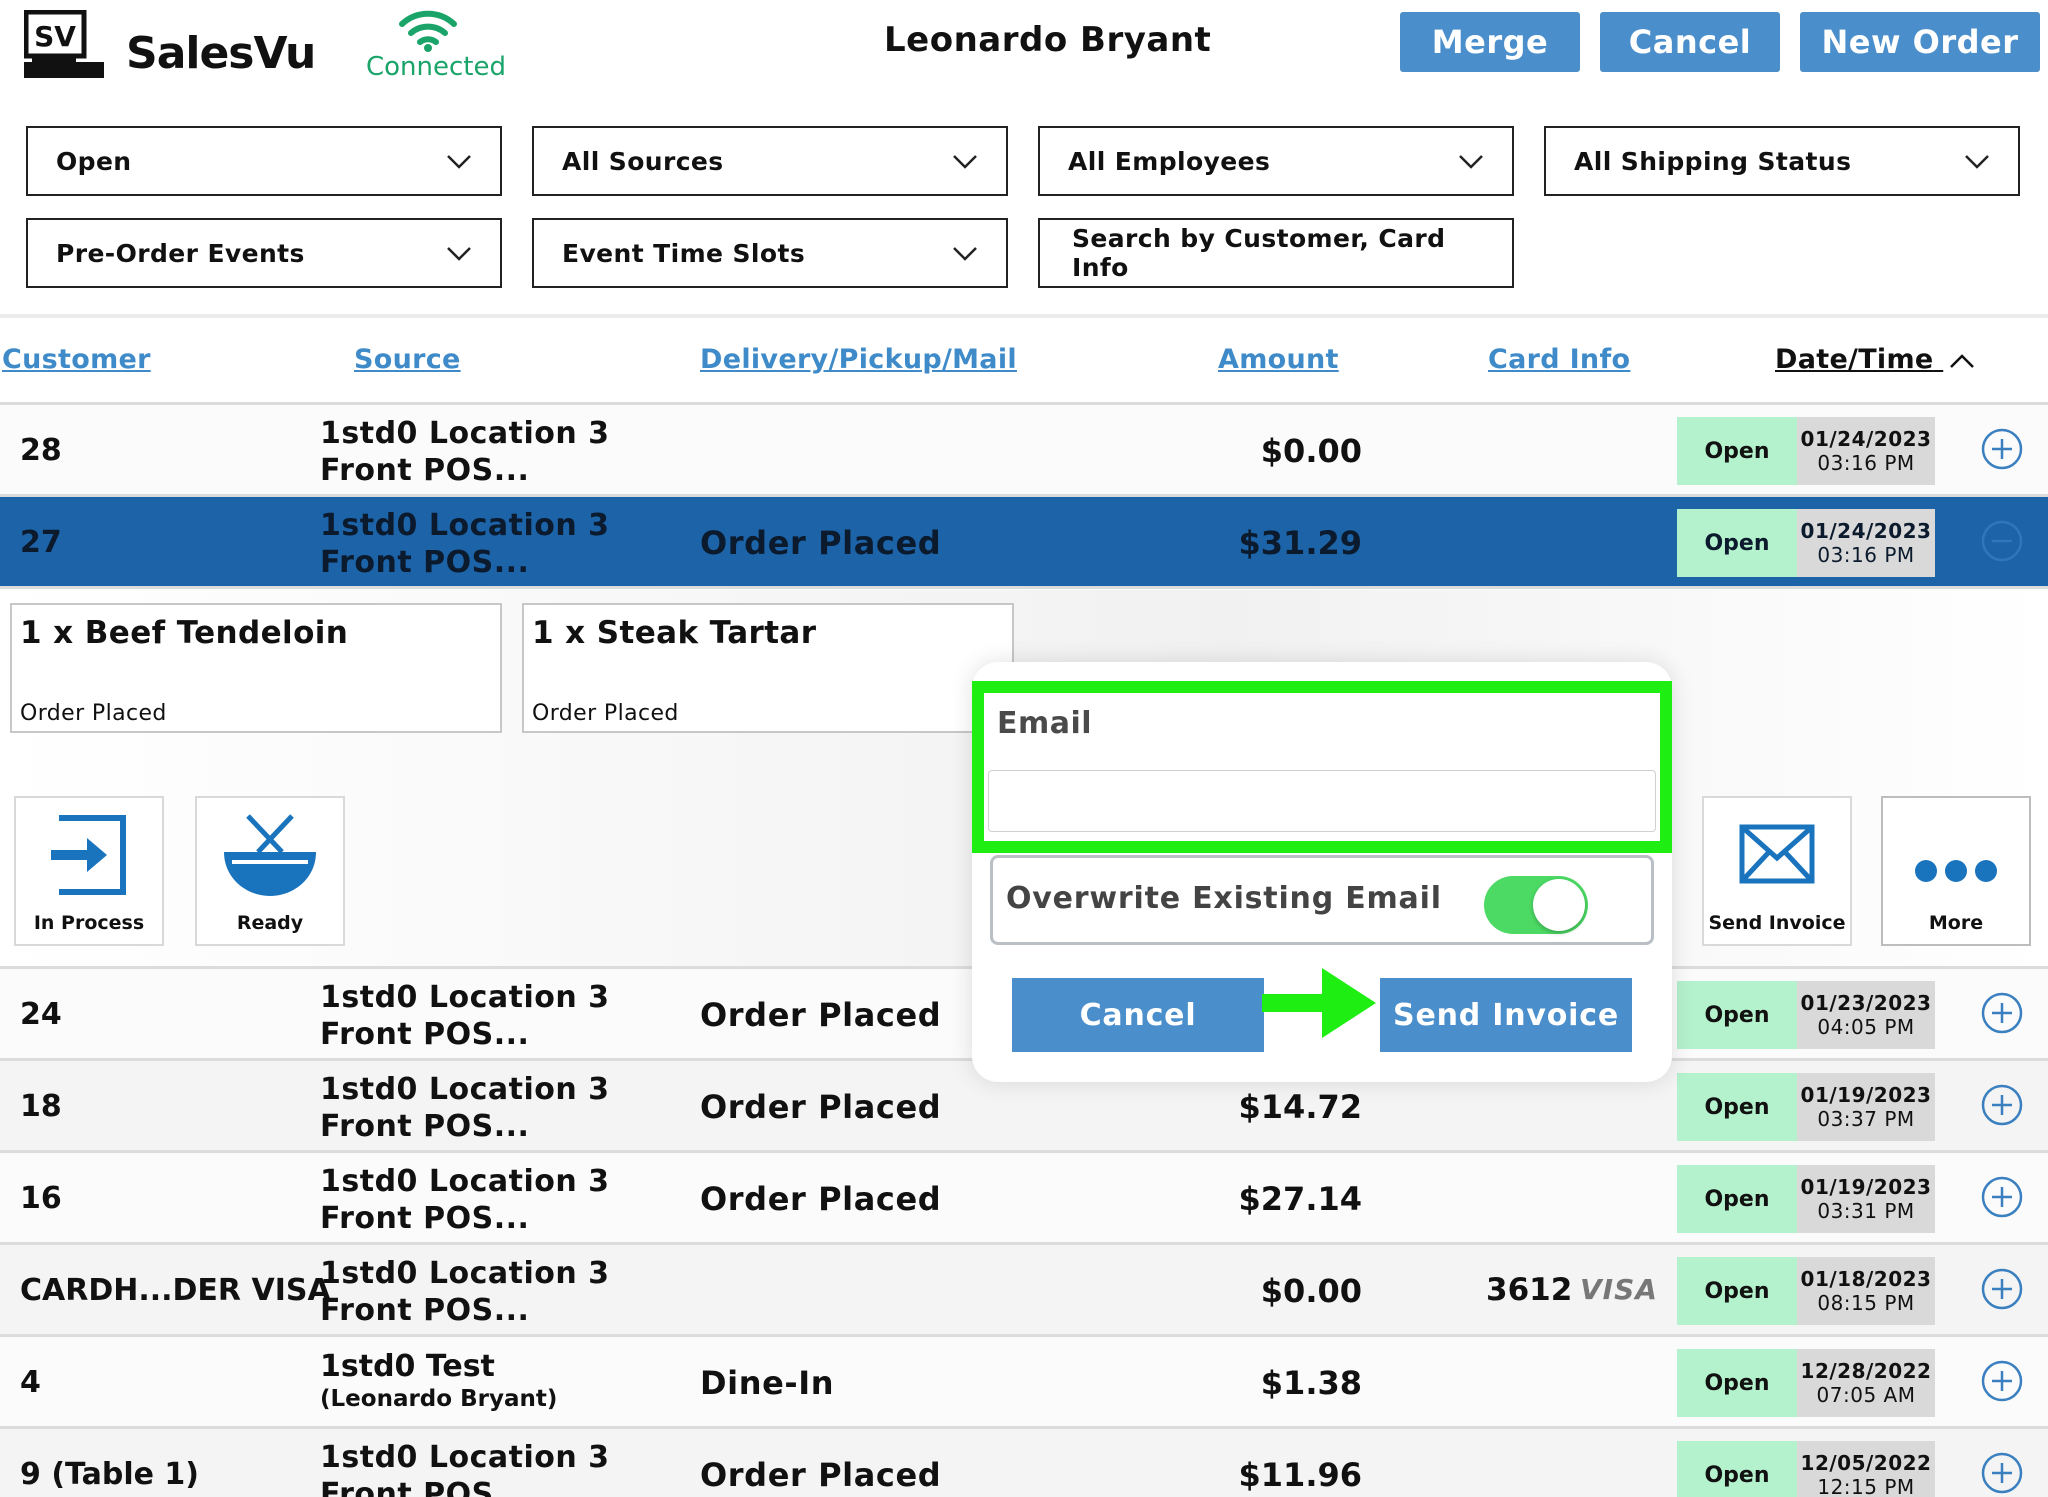 Image resolution: width=2048 pixels, height=1497 pixels. What do you see at coordinates (1138, 1015) in the screenshot?
I see `popover-cancel-button: Cancel` at bounding box center [1138, 1015].